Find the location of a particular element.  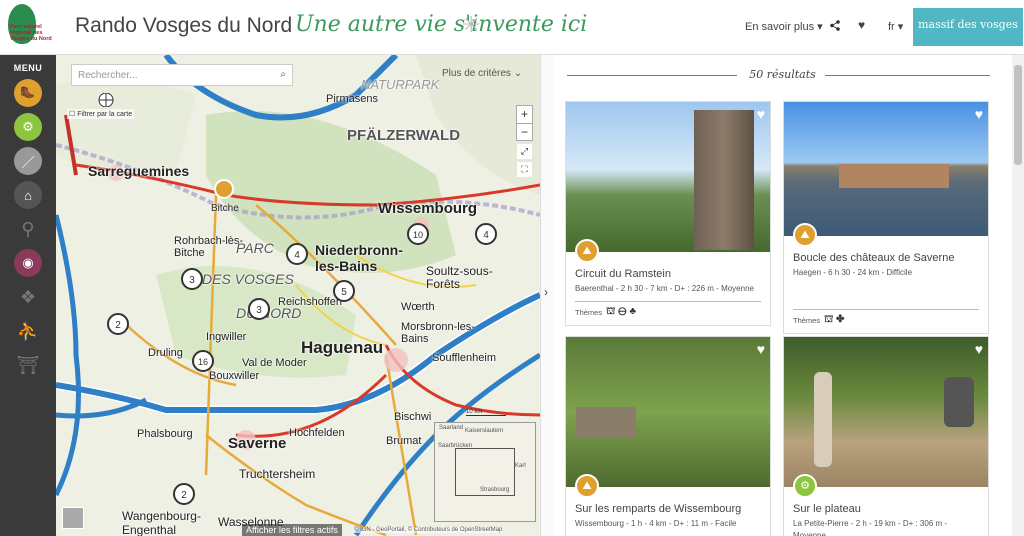

minimap-viewport is located at coordinates (485, 472).